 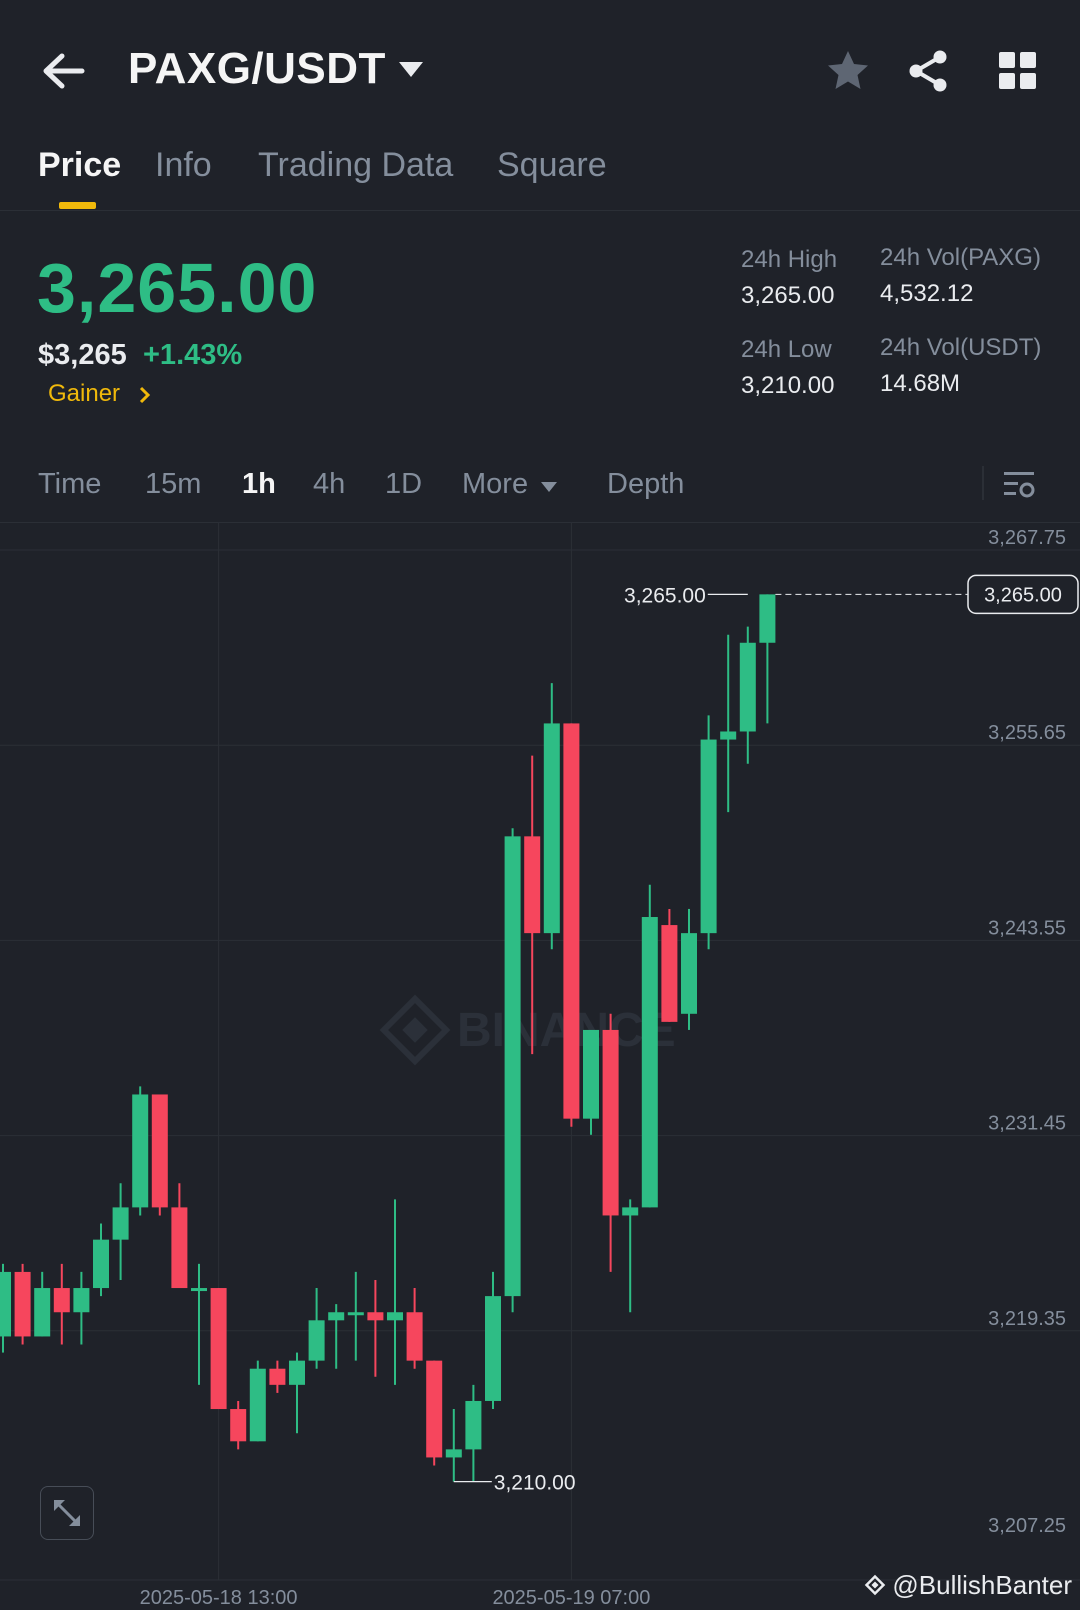 I want to click on top-bar: PAXG/USDT, so click(x=540, y=70).